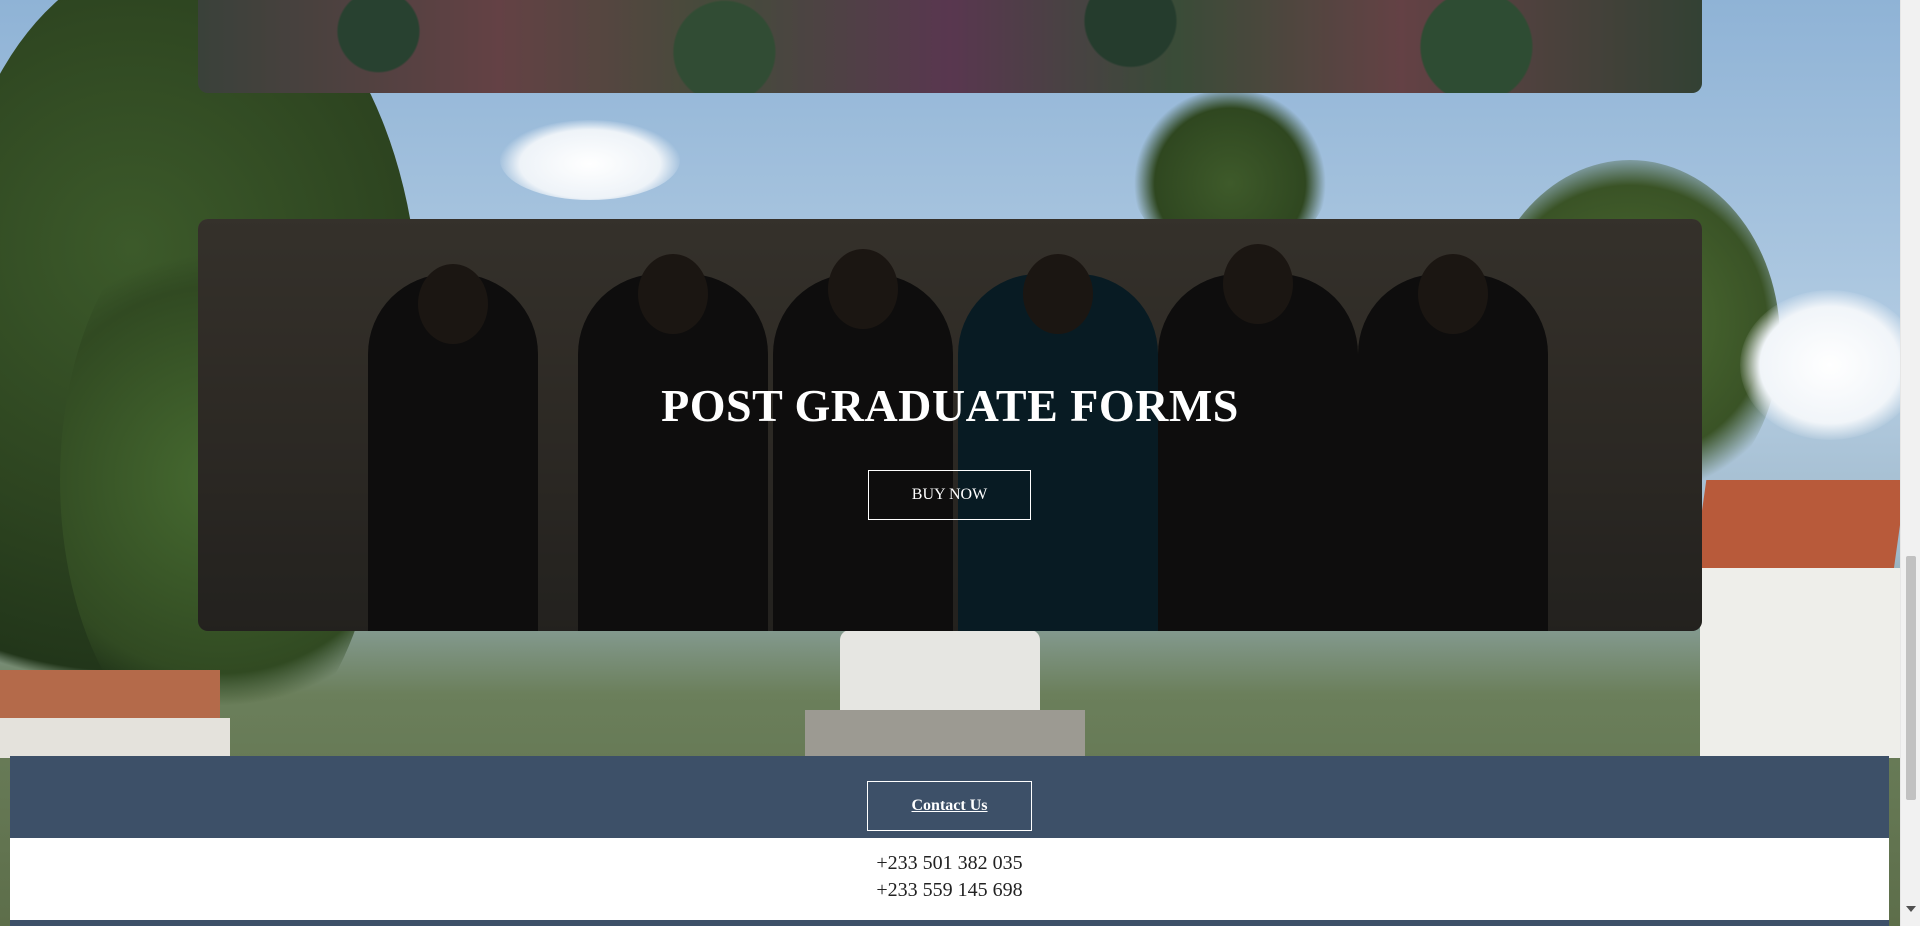 The height and width of the screenshot is (926, 1920). I want to click on phone-number: +233 559 145 698, so click(949, 890).